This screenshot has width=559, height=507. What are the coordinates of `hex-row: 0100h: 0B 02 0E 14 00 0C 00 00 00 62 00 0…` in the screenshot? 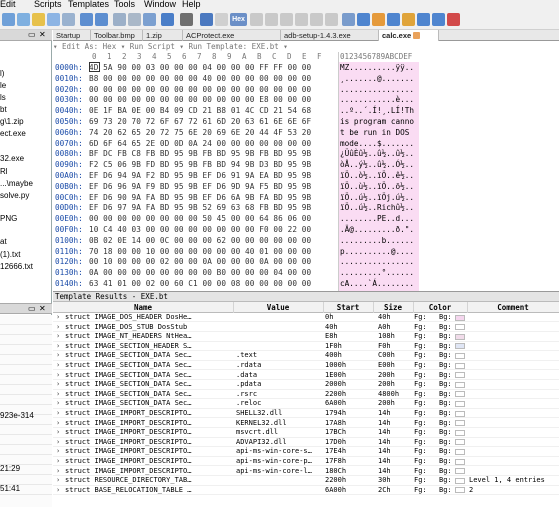 It's located at (306, 240).